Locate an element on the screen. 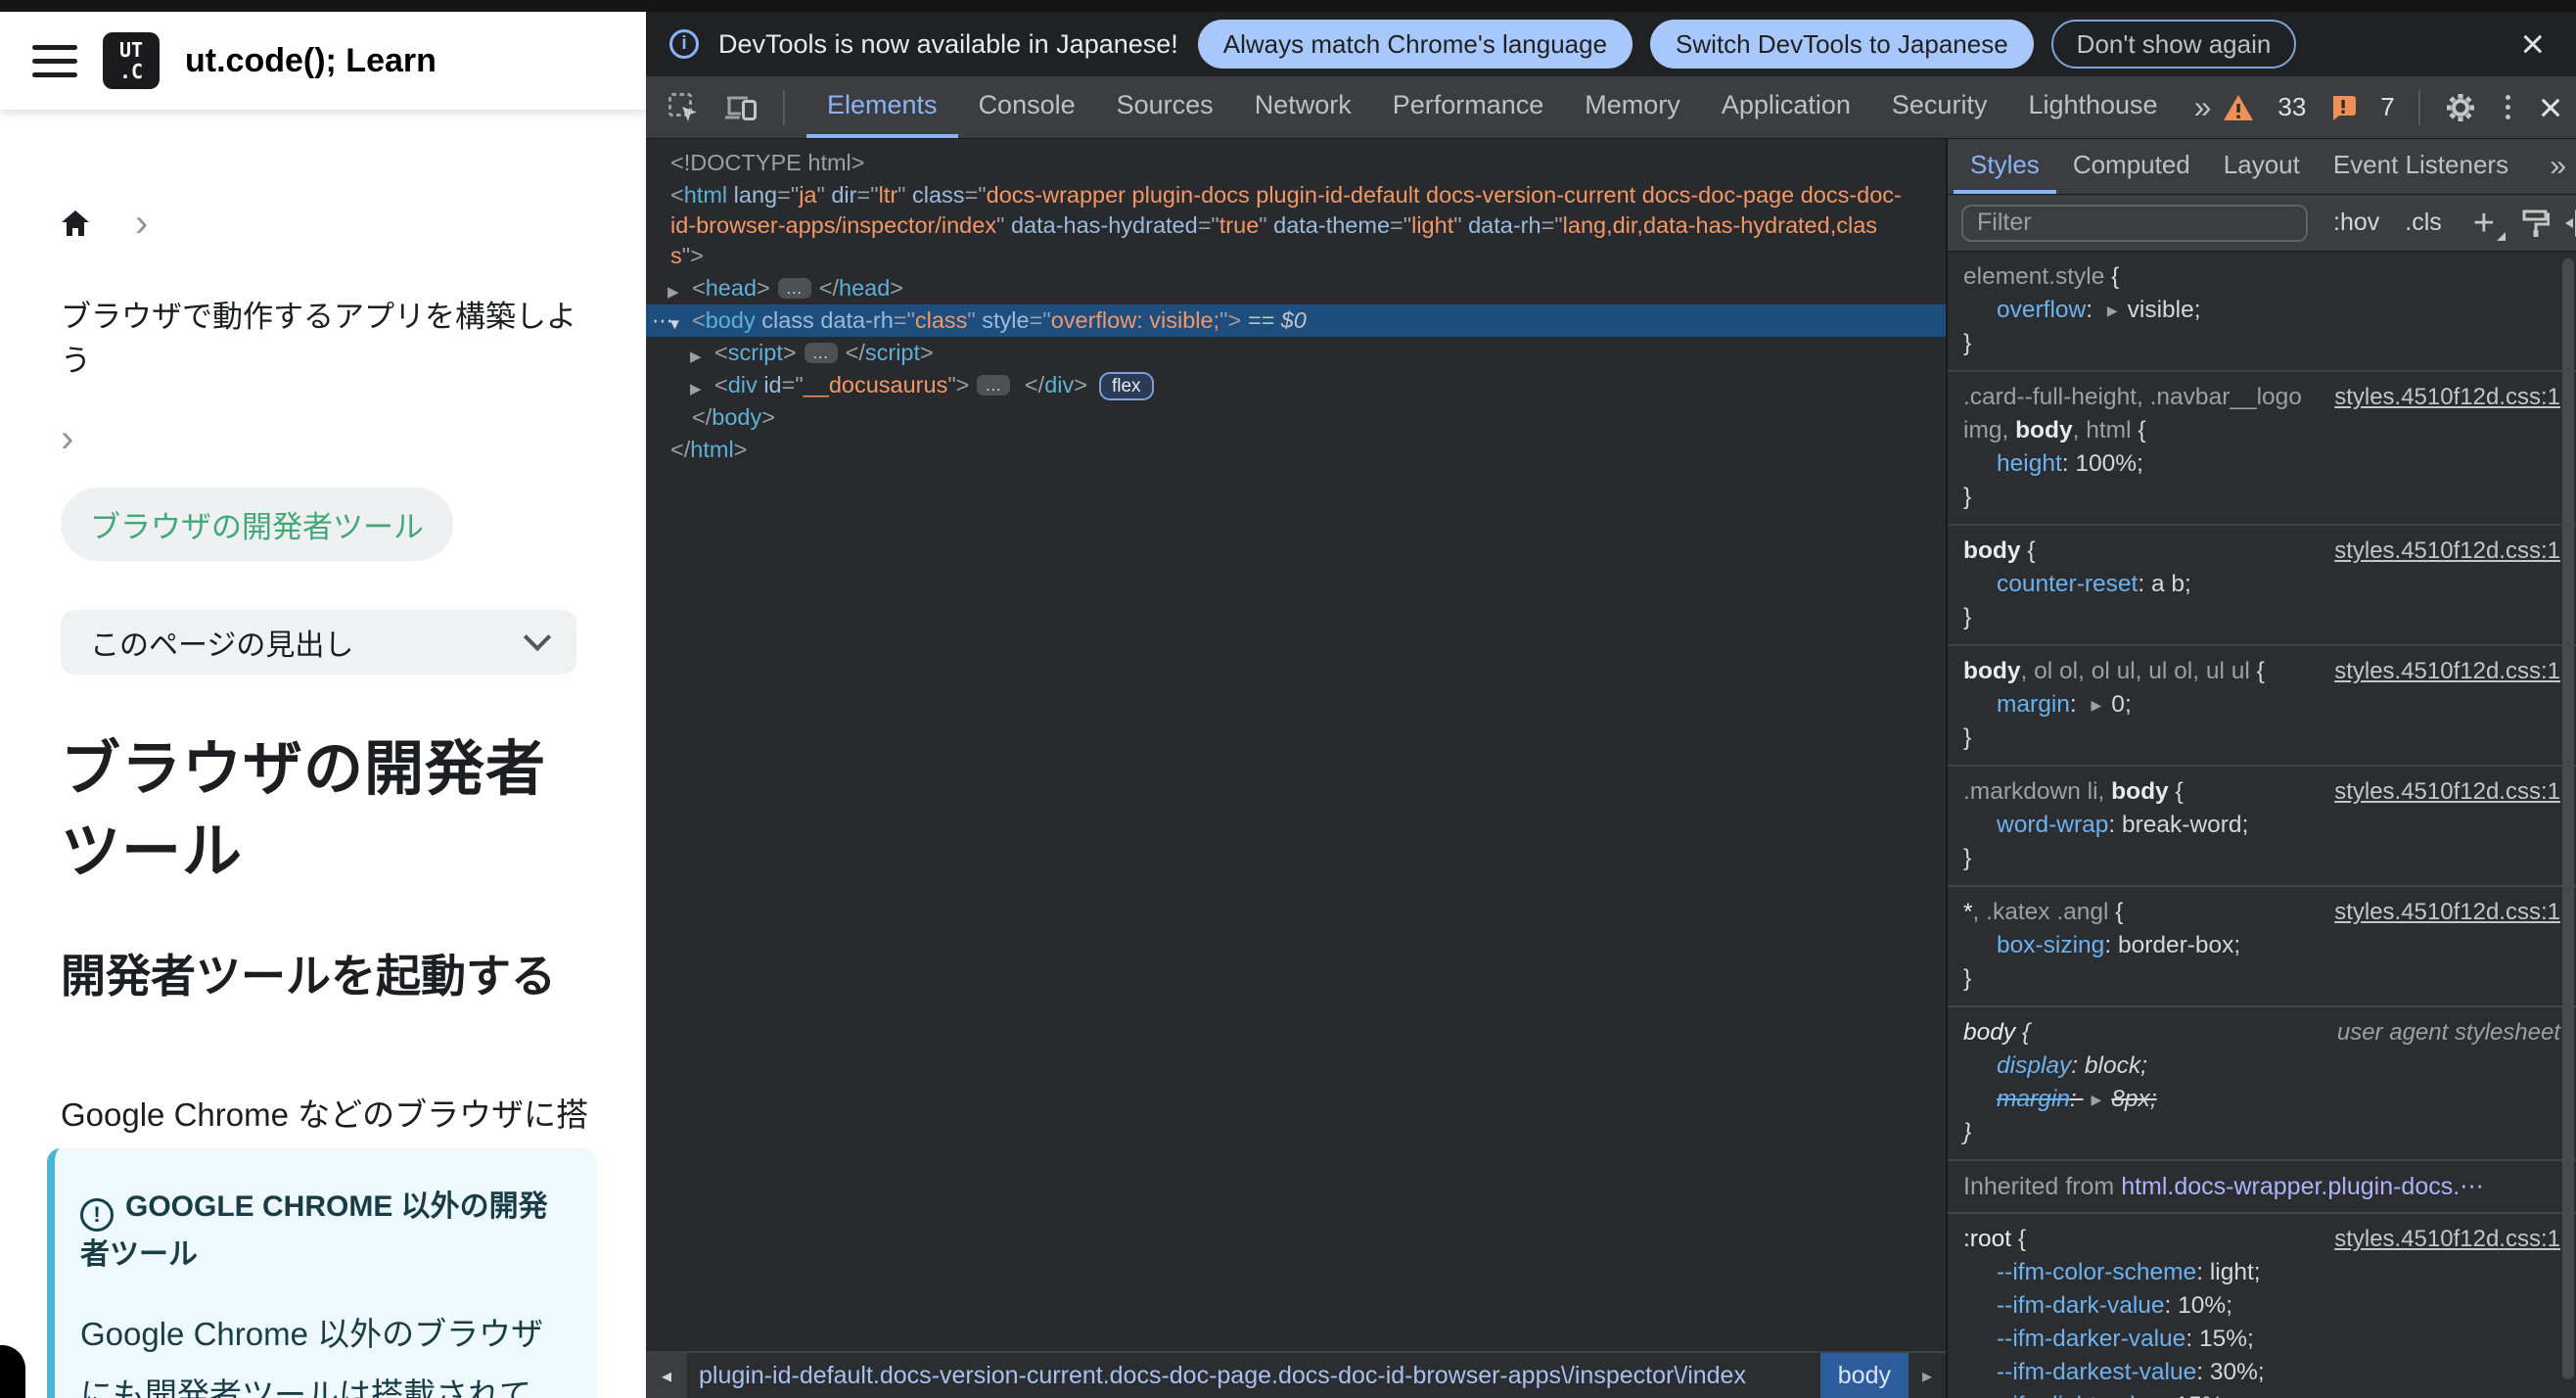 The width and height of the screenshot is (2576, 1398). inherited-element-link: html.docs-wrapper.plugin-docs.⋯ is located at coordinates (2302, 1186).